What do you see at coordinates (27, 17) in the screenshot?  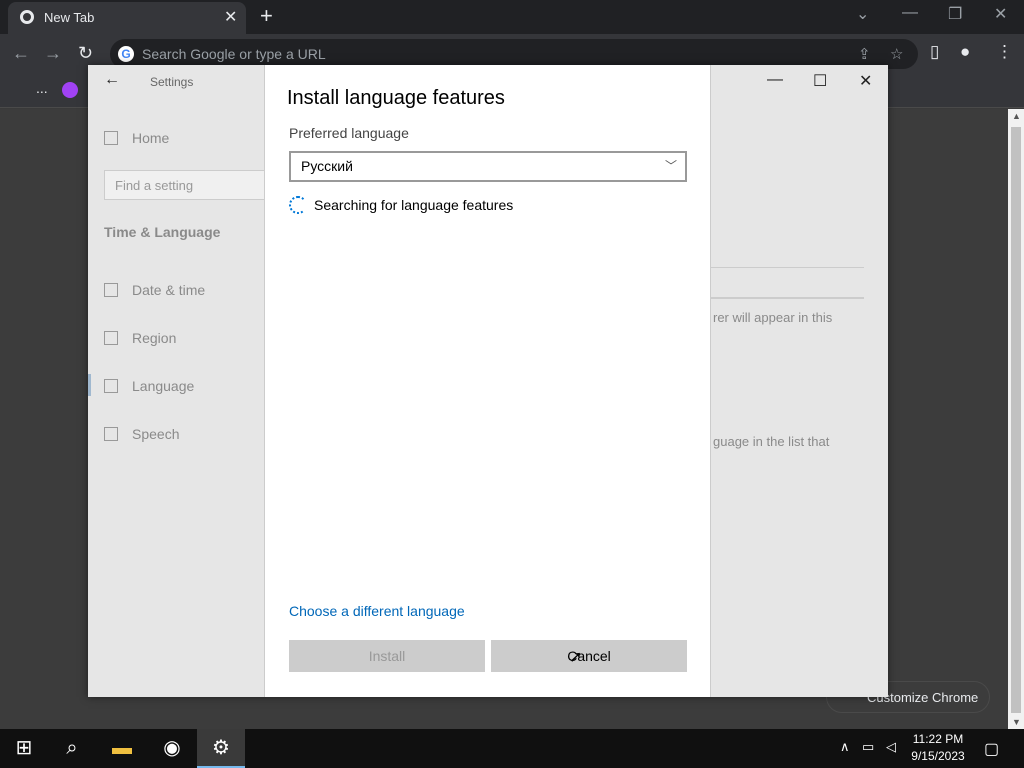 I see `chrome-favicon-icon` at bounding box center [27, 17].